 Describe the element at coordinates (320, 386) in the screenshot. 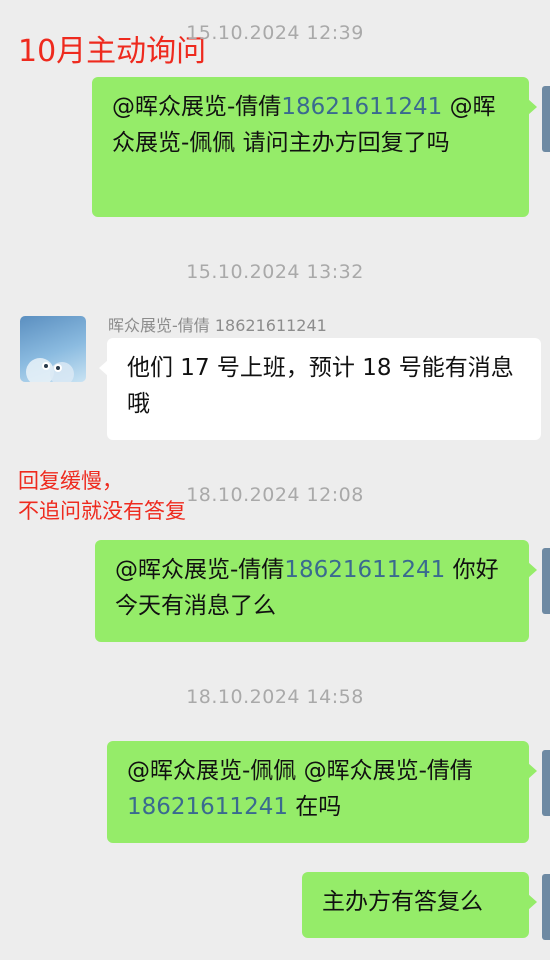

I see `message-text: 他们 17 号上班，预计 18 号能有消息哦` at that location.